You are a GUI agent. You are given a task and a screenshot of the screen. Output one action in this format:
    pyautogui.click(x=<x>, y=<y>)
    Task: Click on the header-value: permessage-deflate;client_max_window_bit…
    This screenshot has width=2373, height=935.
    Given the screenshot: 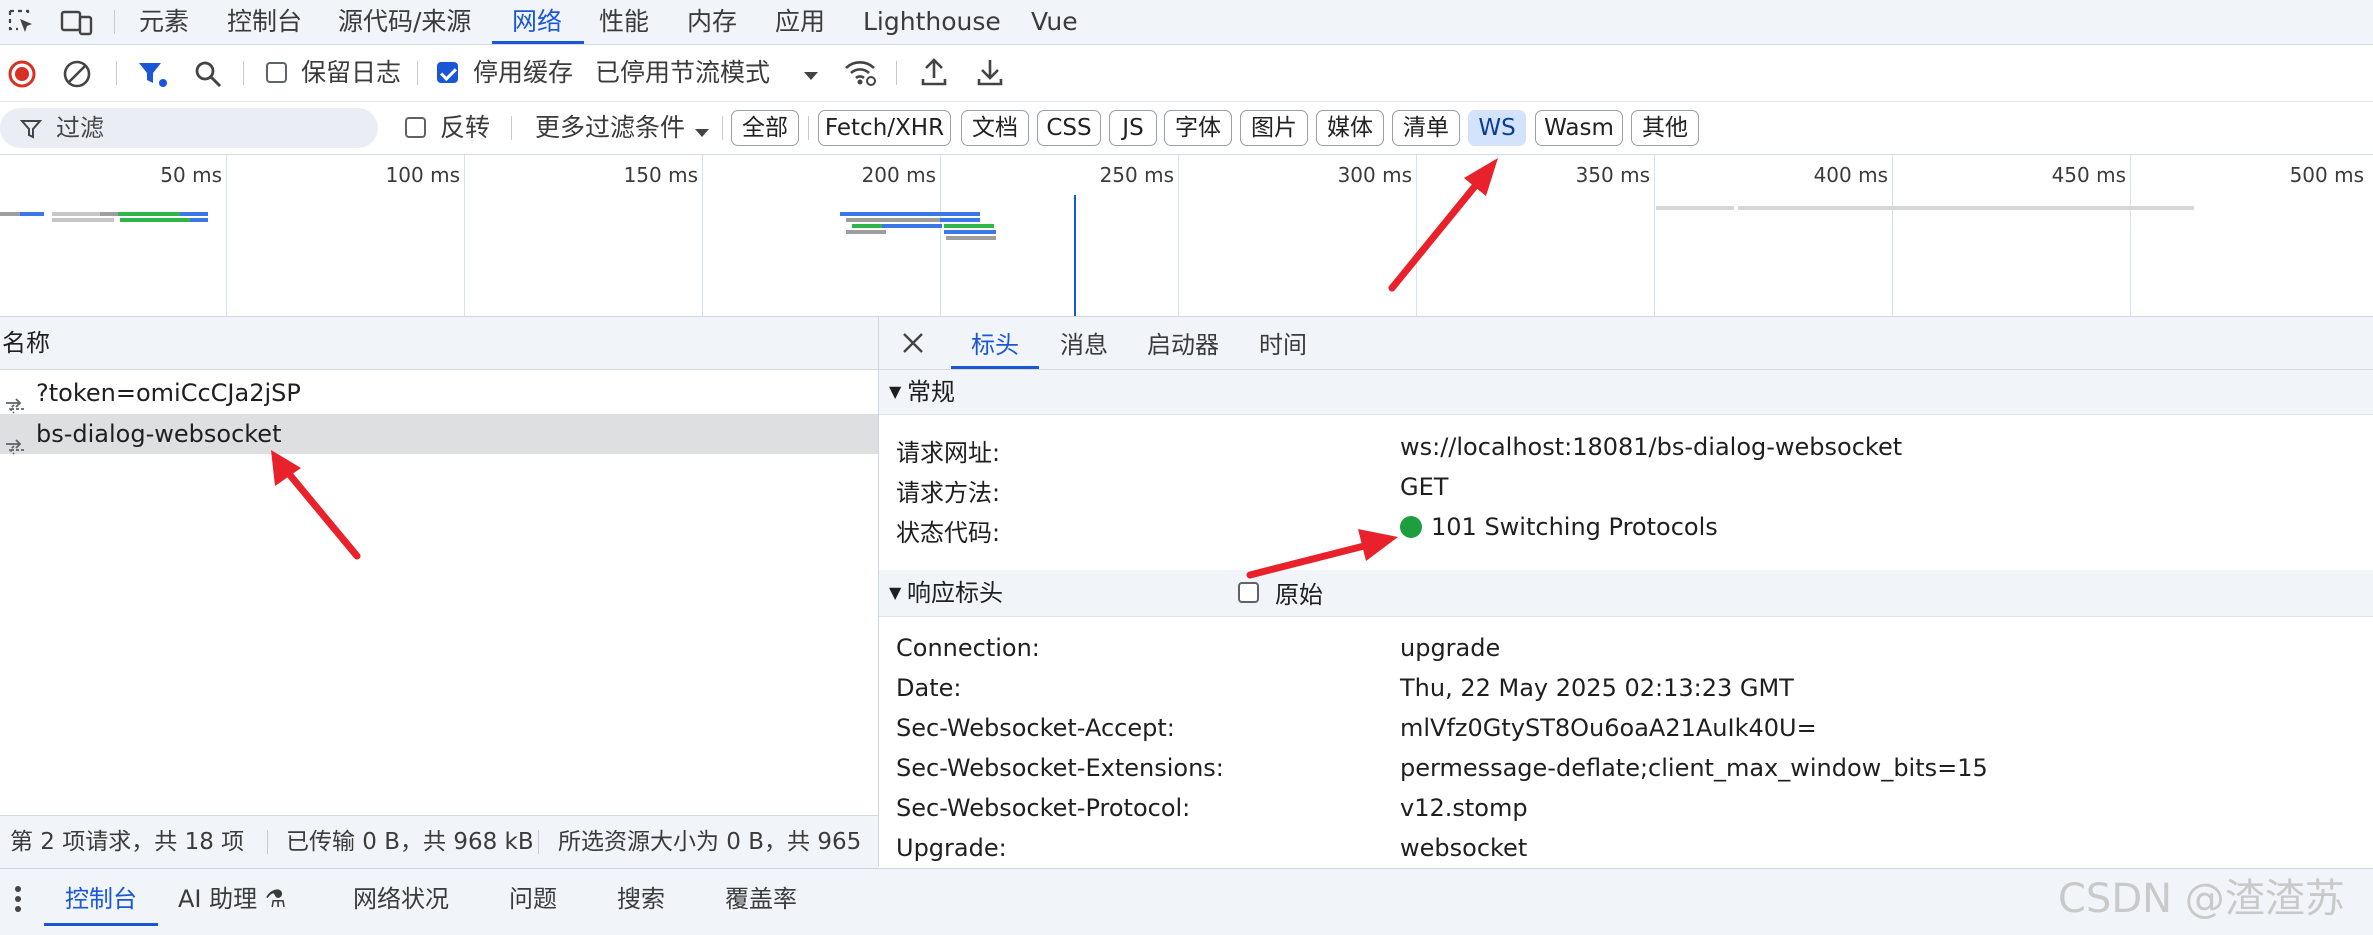 What is the action you would take?
    pyautogui.click(x=1694, y=768)
    